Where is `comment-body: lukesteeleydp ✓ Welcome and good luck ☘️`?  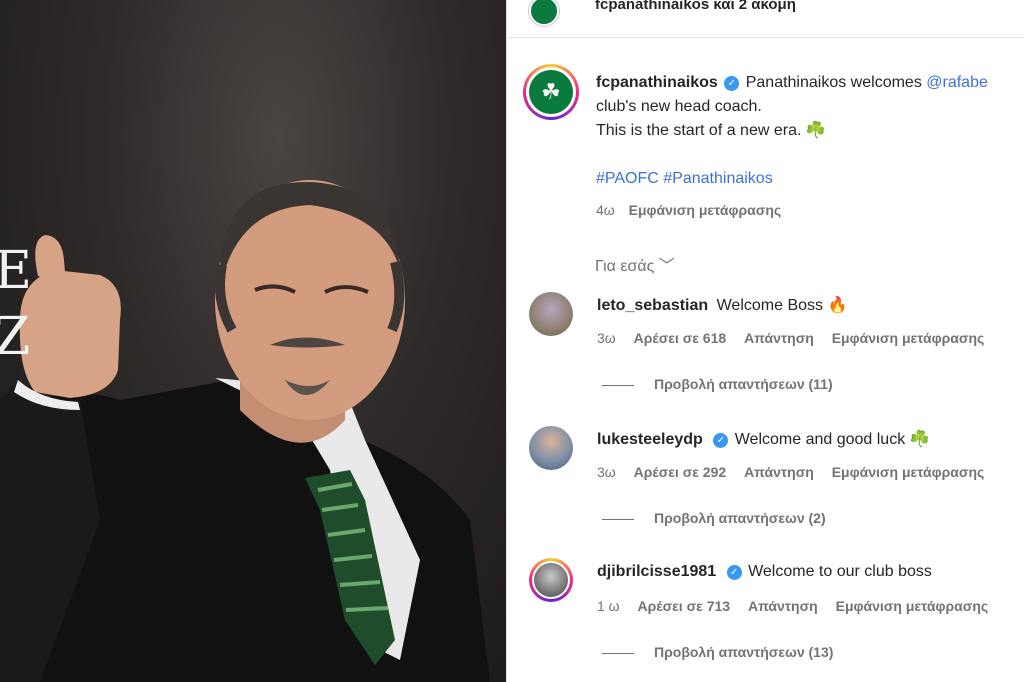
comment-body: lukesteeleydp ✓ Welcome and good luck ☘️ is located at coordinates (763, 439).